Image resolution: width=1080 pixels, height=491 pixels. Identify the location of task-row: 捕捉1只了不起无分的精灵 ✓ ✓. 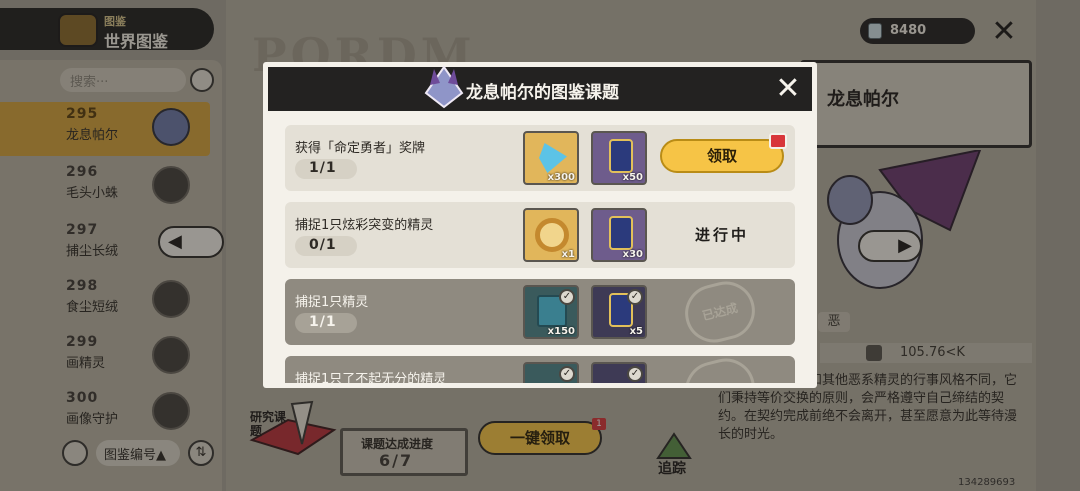
(540, 367).